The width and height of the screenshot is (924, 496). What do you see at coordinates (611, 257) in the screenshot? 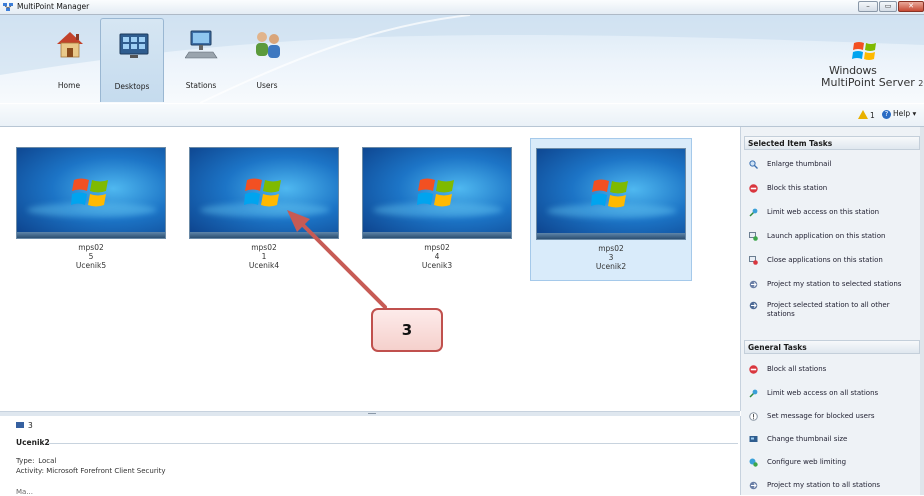
I see `thumbnail-station-number: 3` at bounding box center [611, 257].